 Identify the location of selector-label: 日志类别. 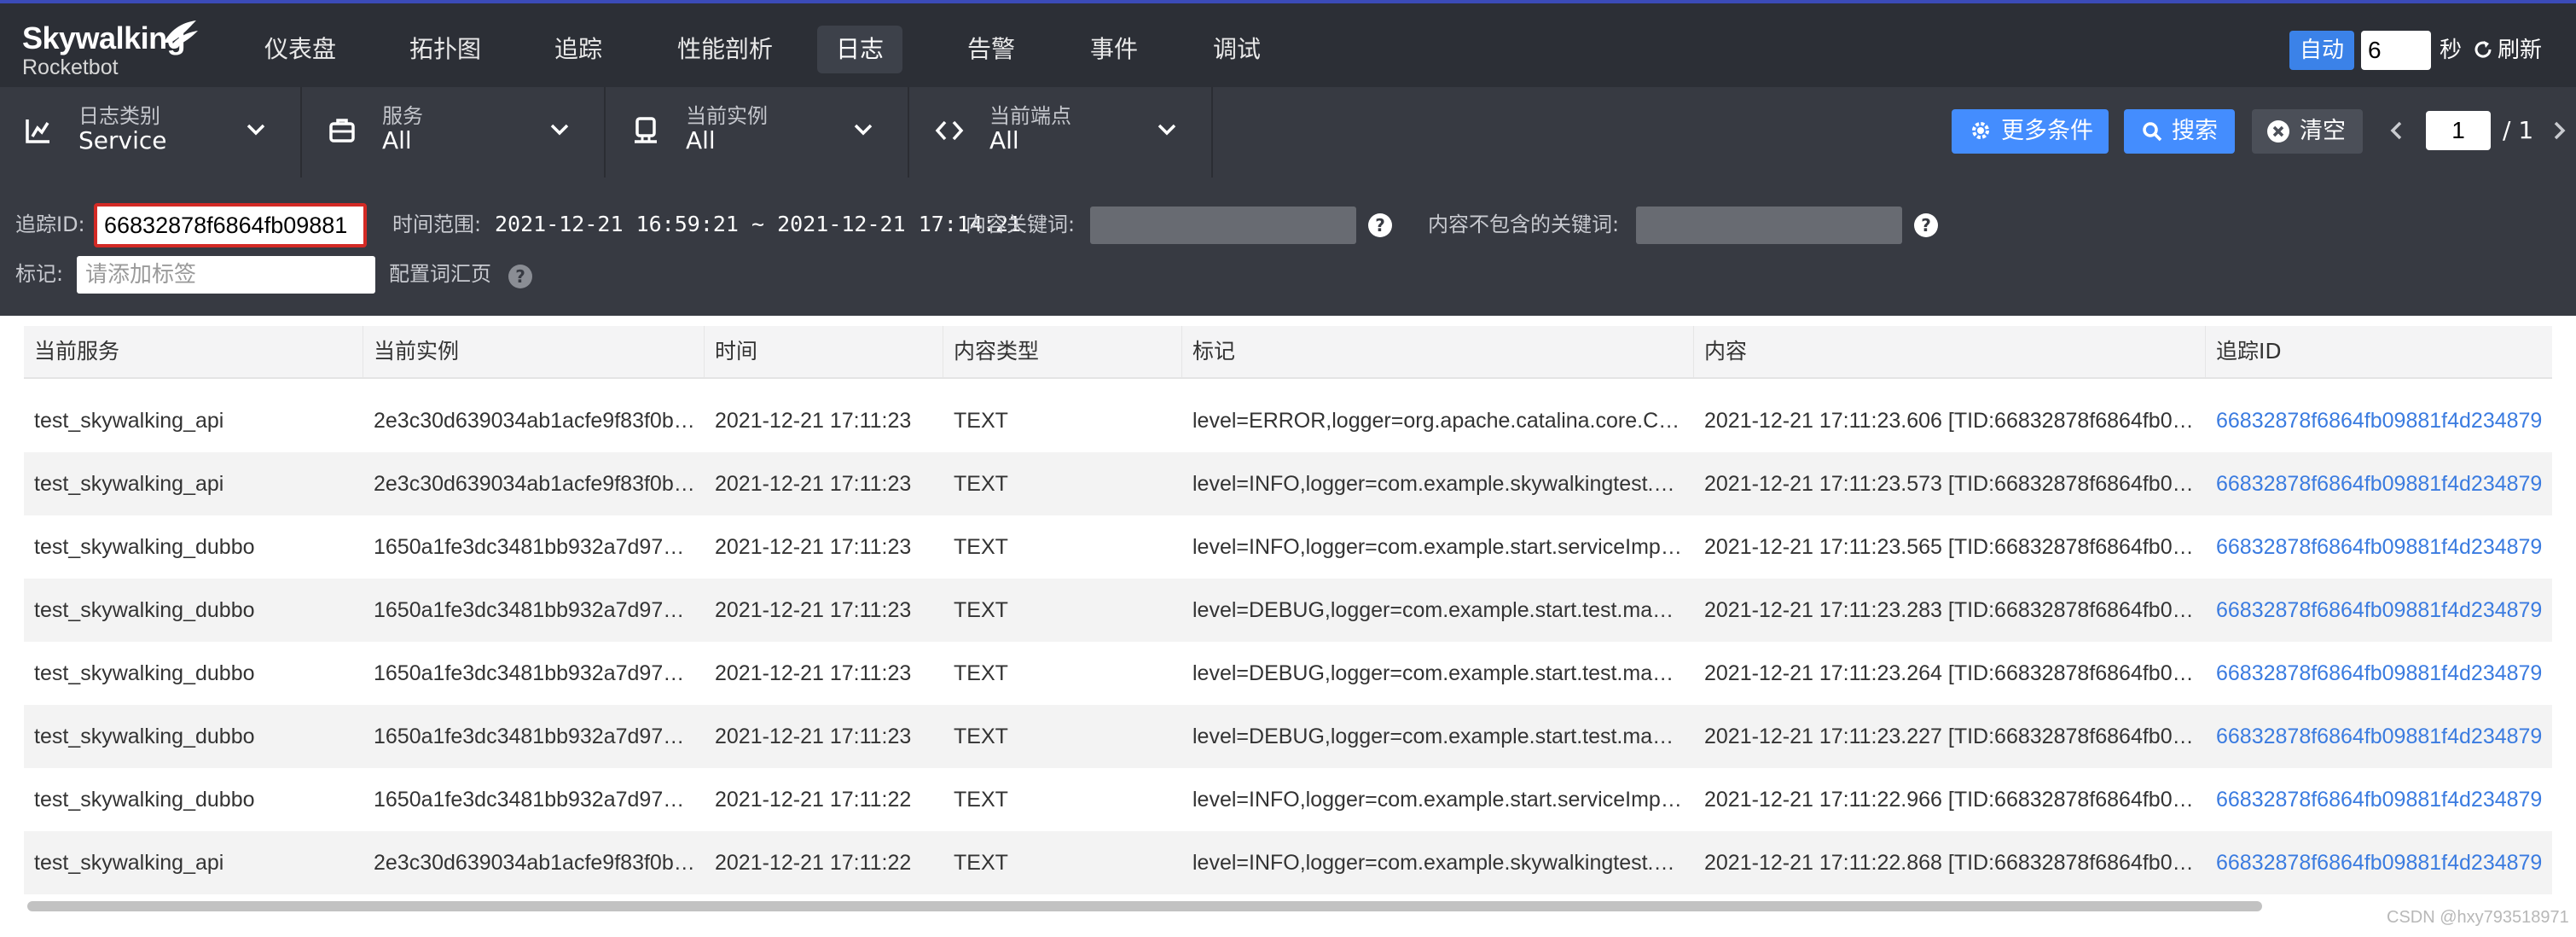
(119, 116).